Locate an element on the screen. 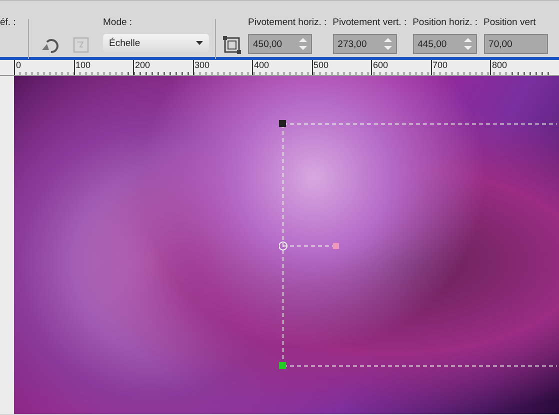 The image size is (559, 415). ruler-number: 800 is located at coordinates (500, 65).